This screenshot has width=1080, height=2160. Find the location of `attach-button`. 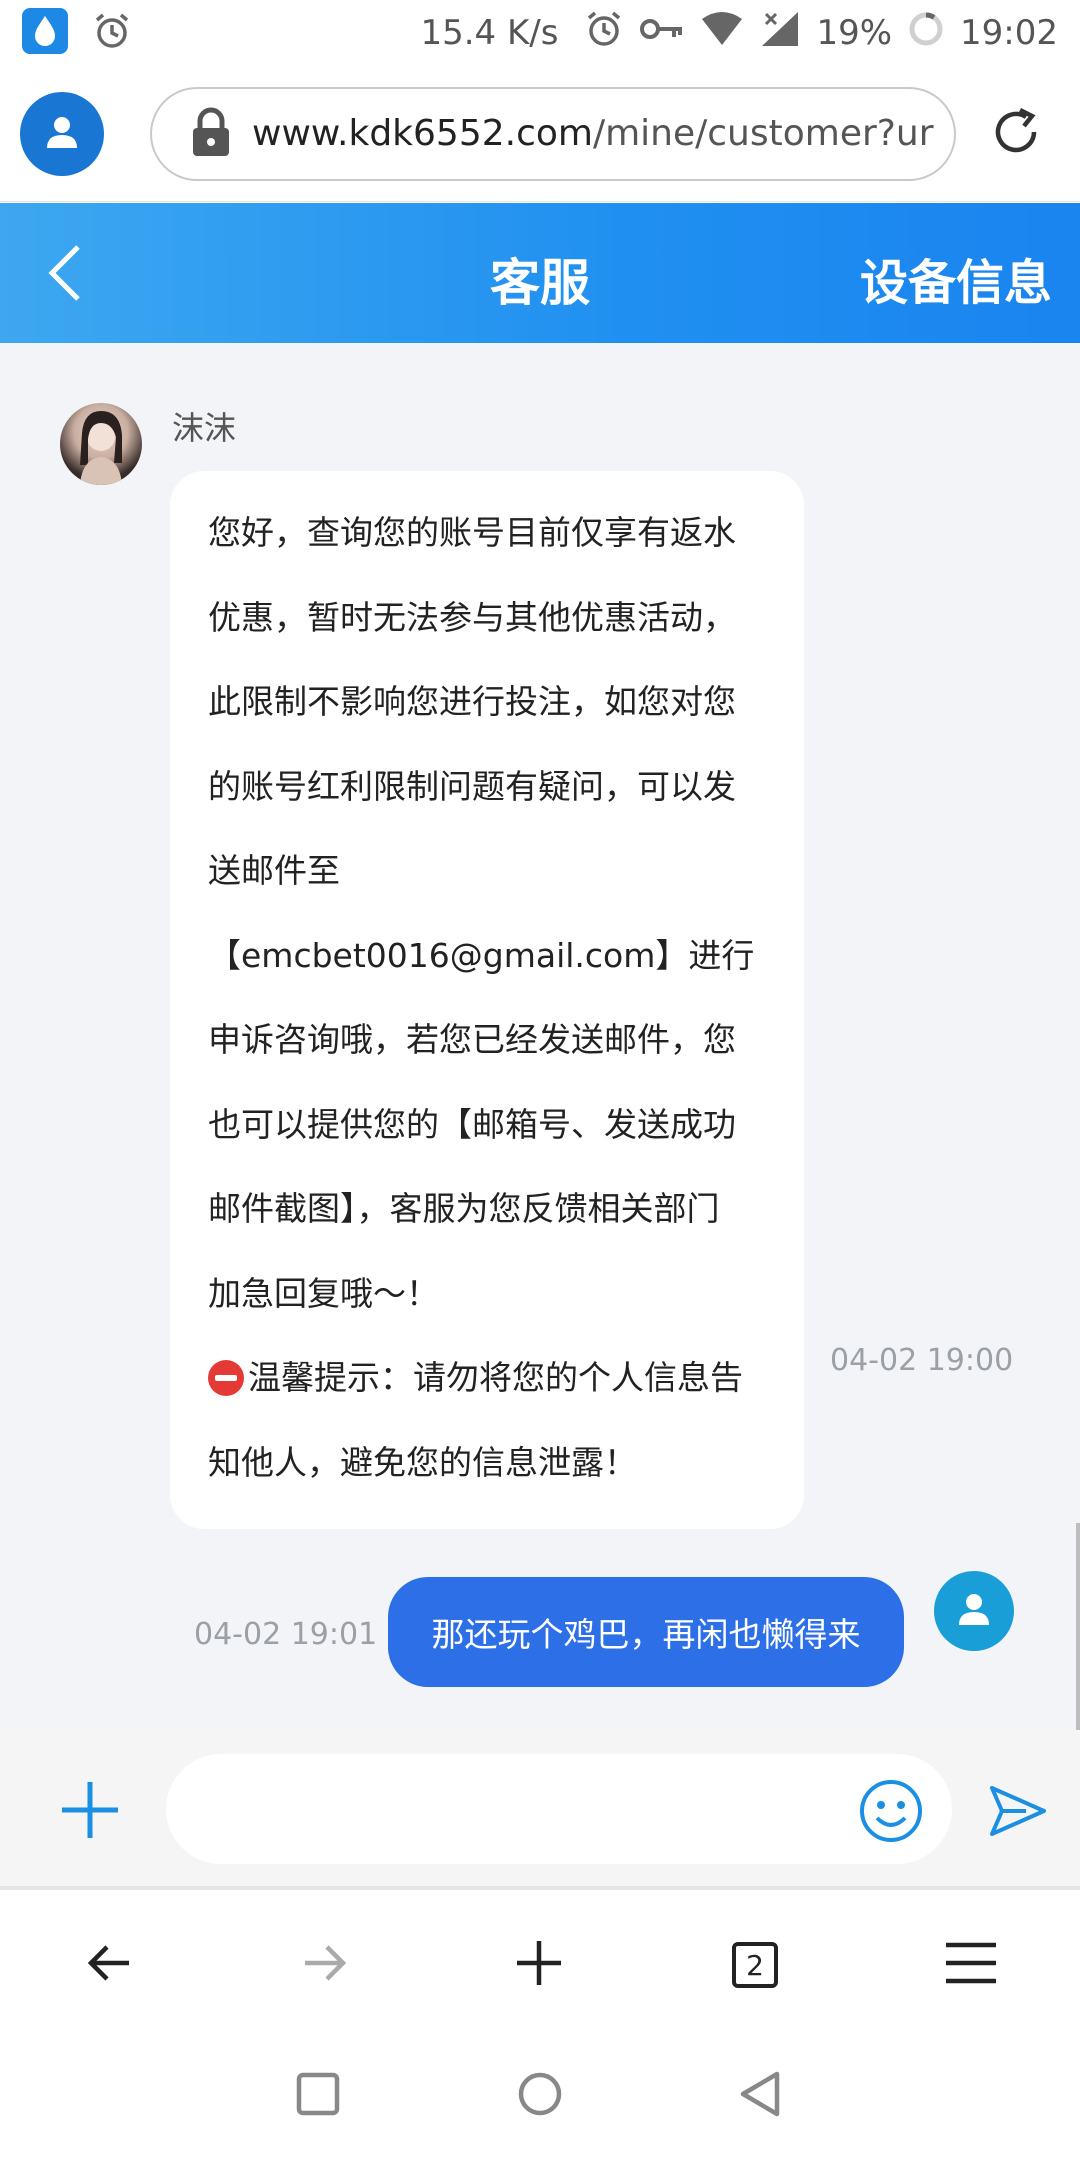

attach-button is located at coordinates (90, 1810).